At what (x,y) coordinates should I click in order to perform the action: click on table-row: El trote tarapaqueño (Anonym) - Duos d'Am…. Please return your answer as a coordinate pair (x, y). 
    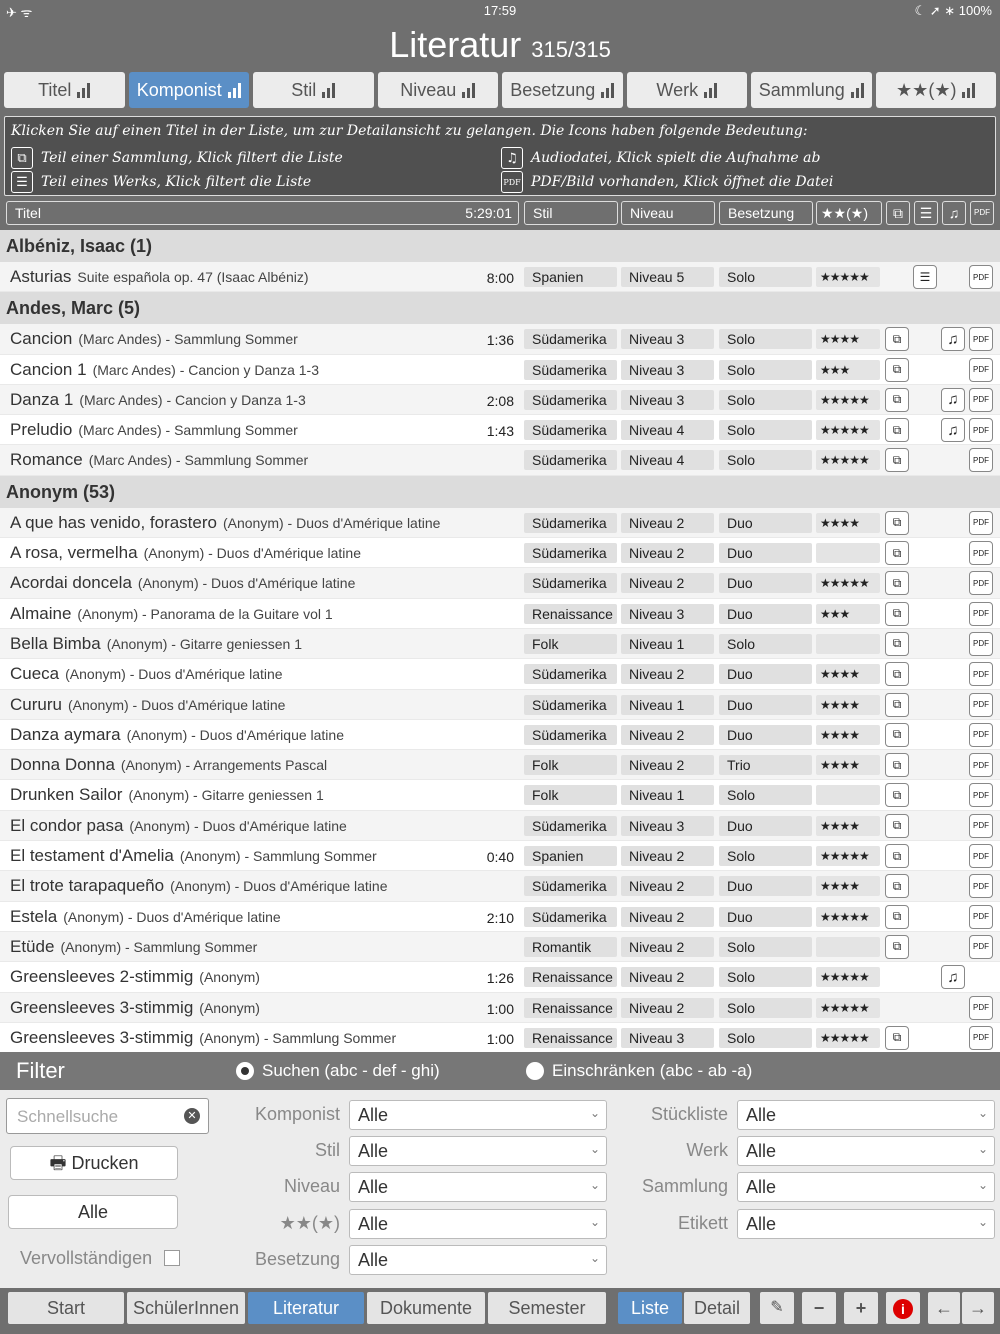
    Looking at the image, I should click on (500, 886).